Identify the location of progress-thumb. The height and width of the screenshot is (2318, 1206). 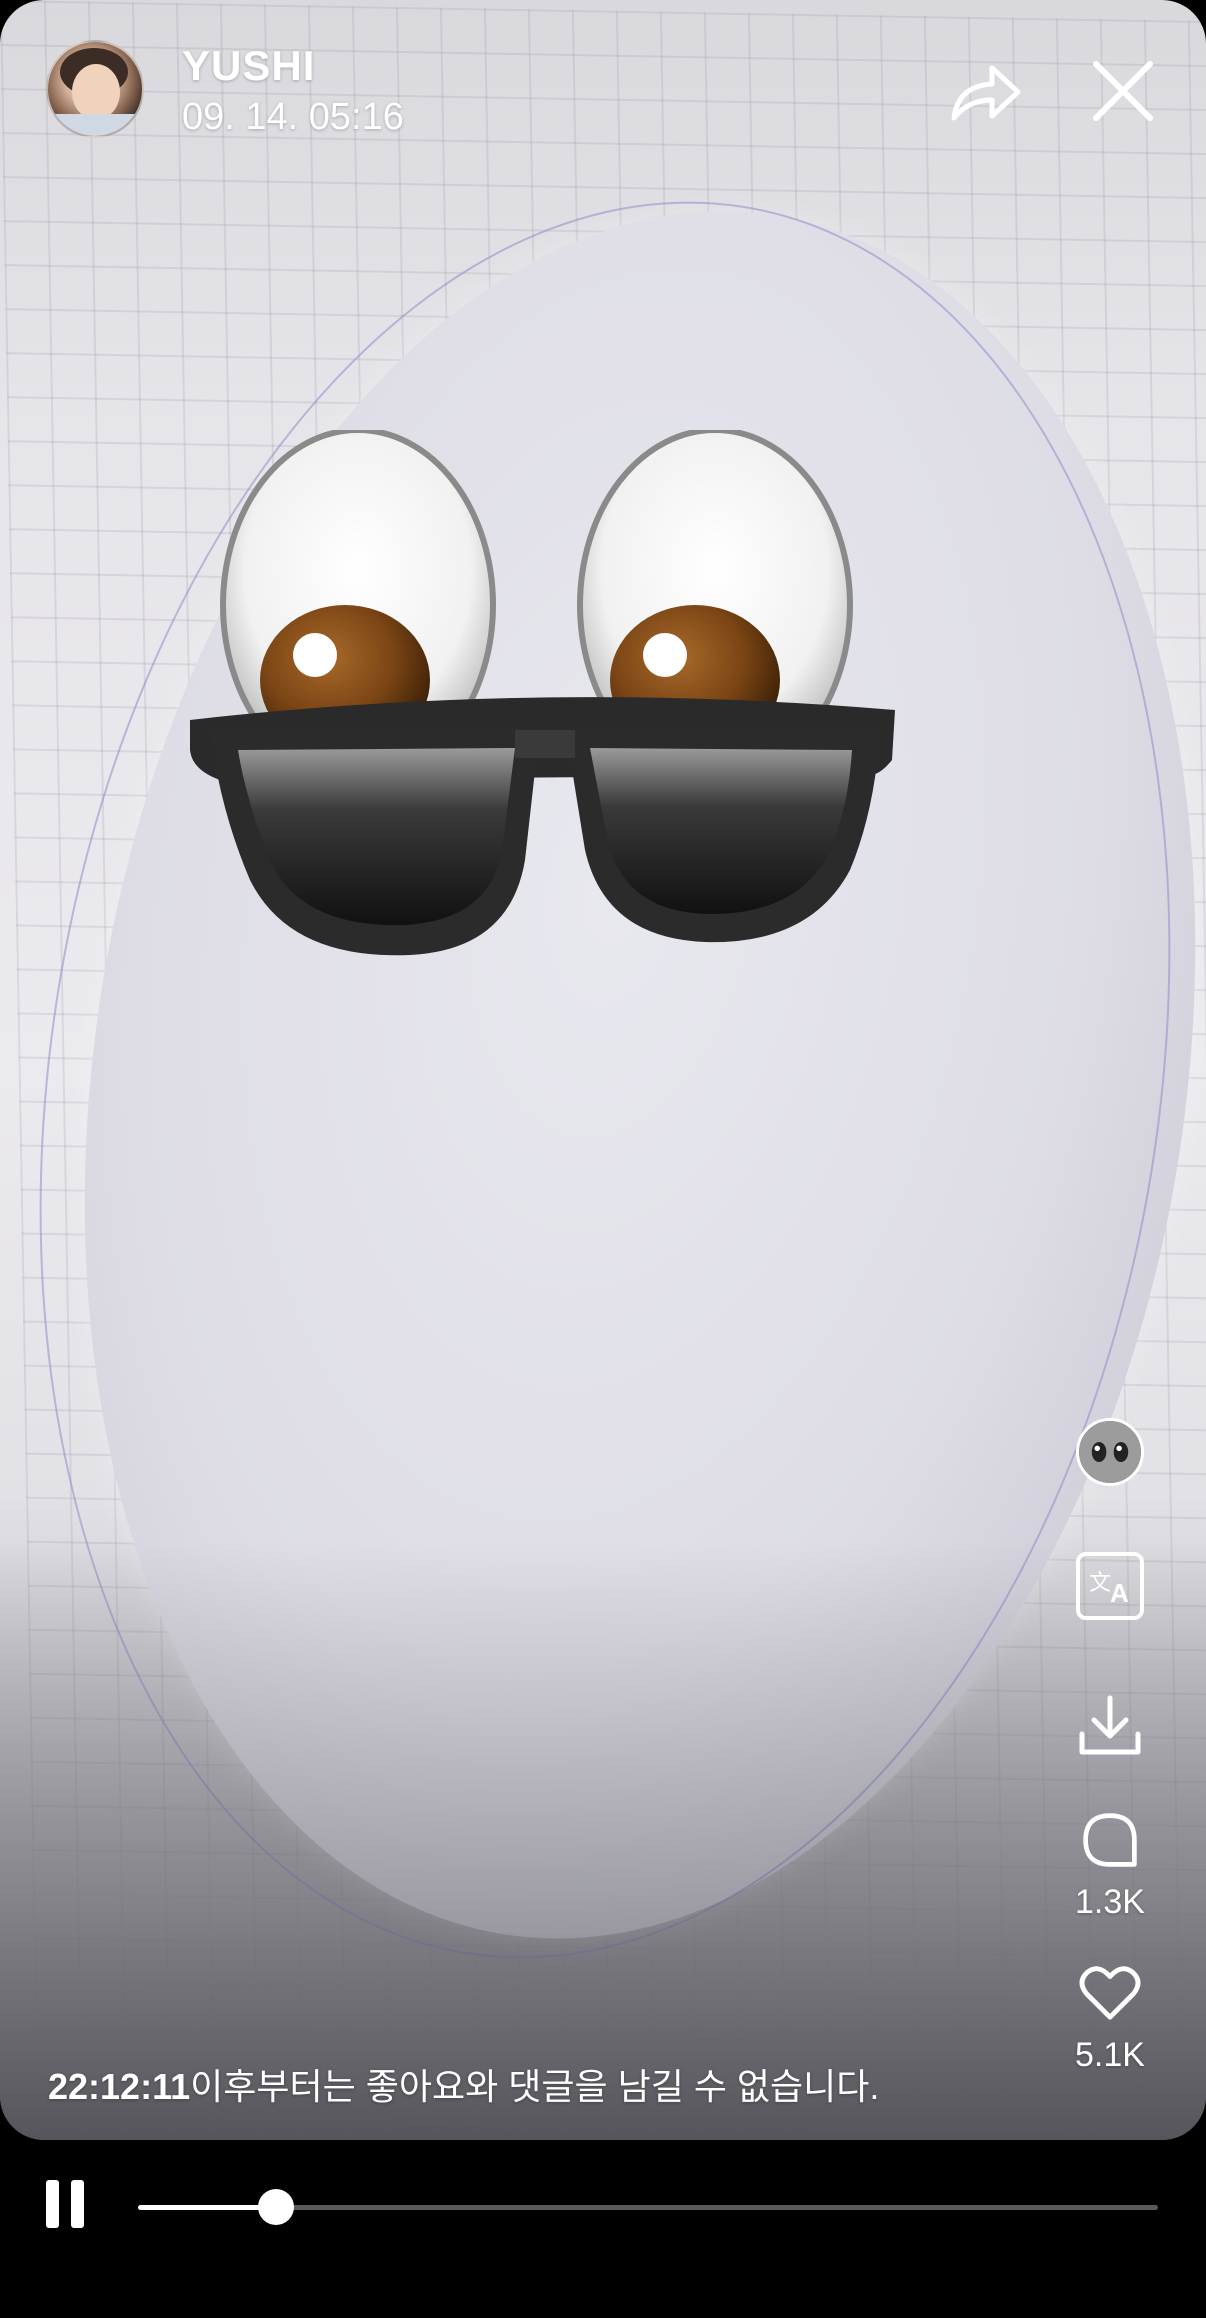
(275, 2207).